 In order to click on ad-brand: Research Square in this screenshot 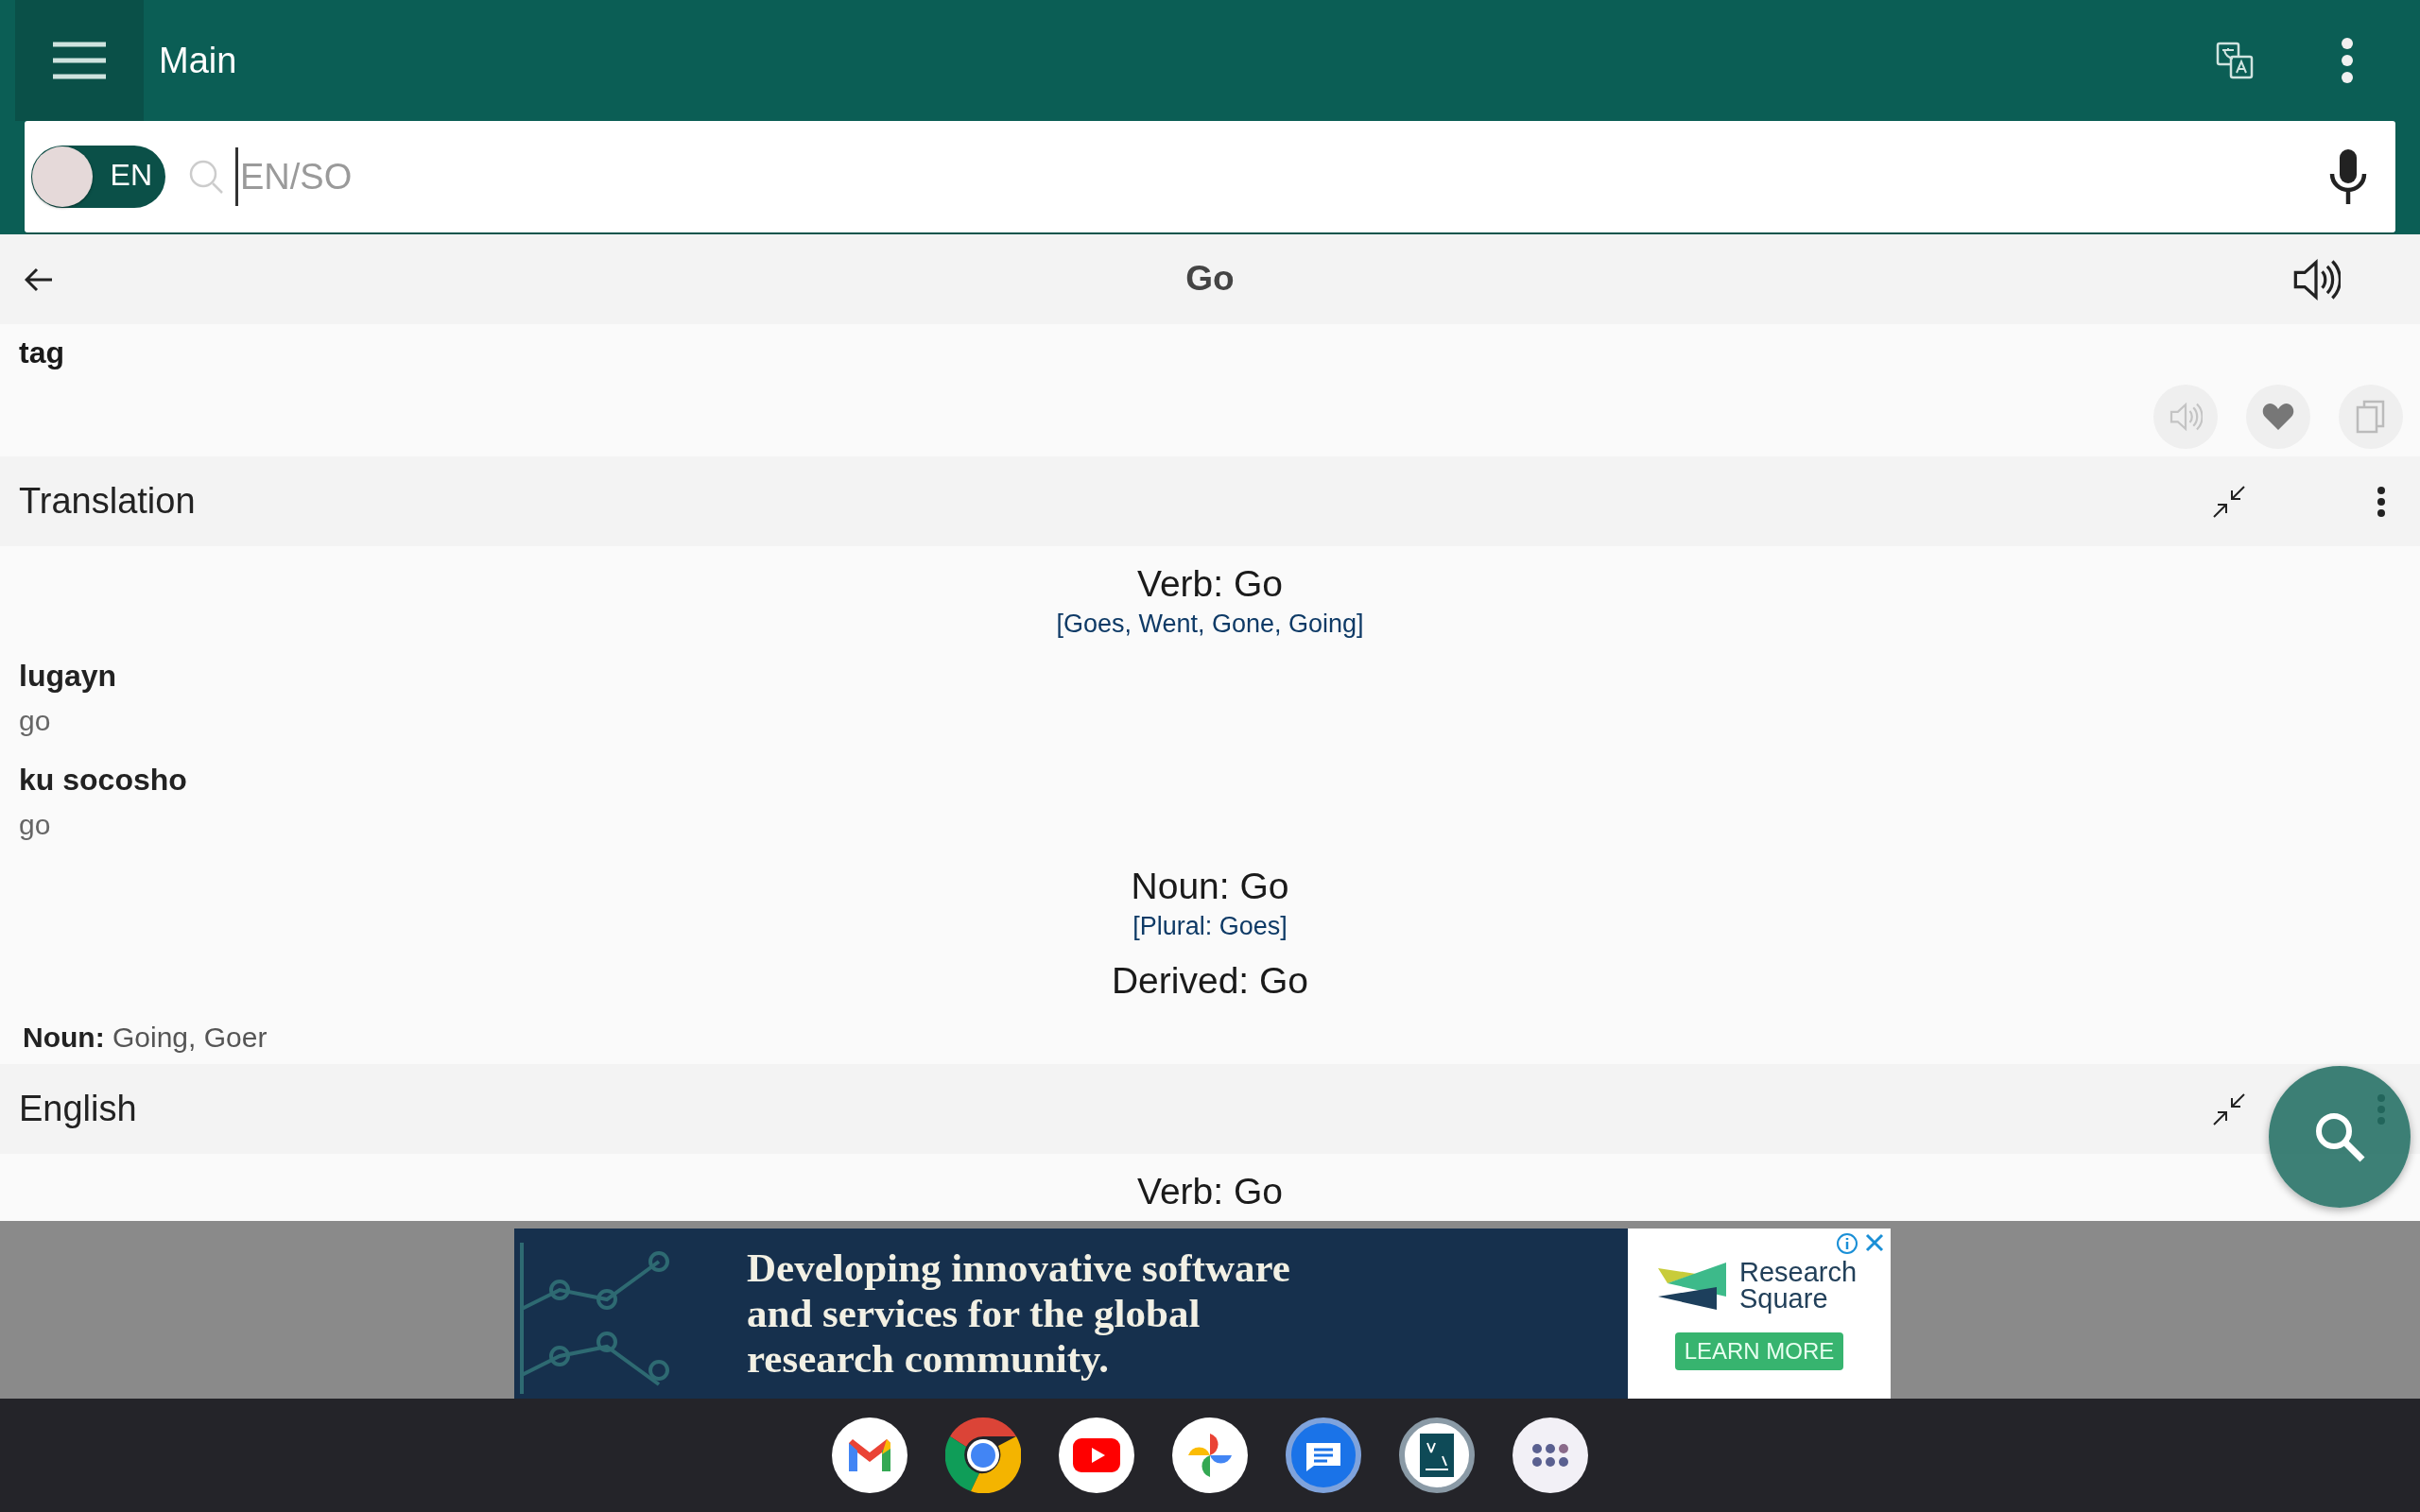, I will do `click(1798, 1285)`.